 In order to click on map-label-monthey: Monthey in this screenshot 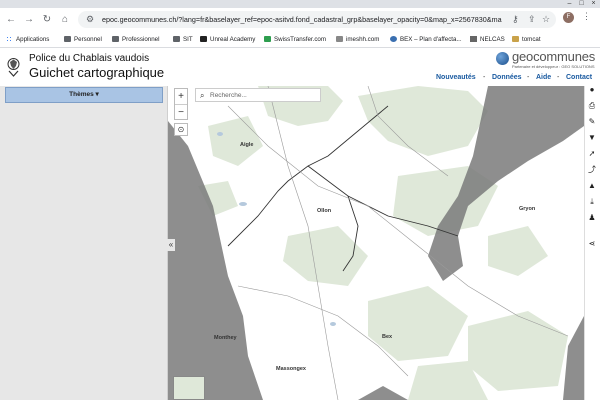, I will do `click(225, 338)`.